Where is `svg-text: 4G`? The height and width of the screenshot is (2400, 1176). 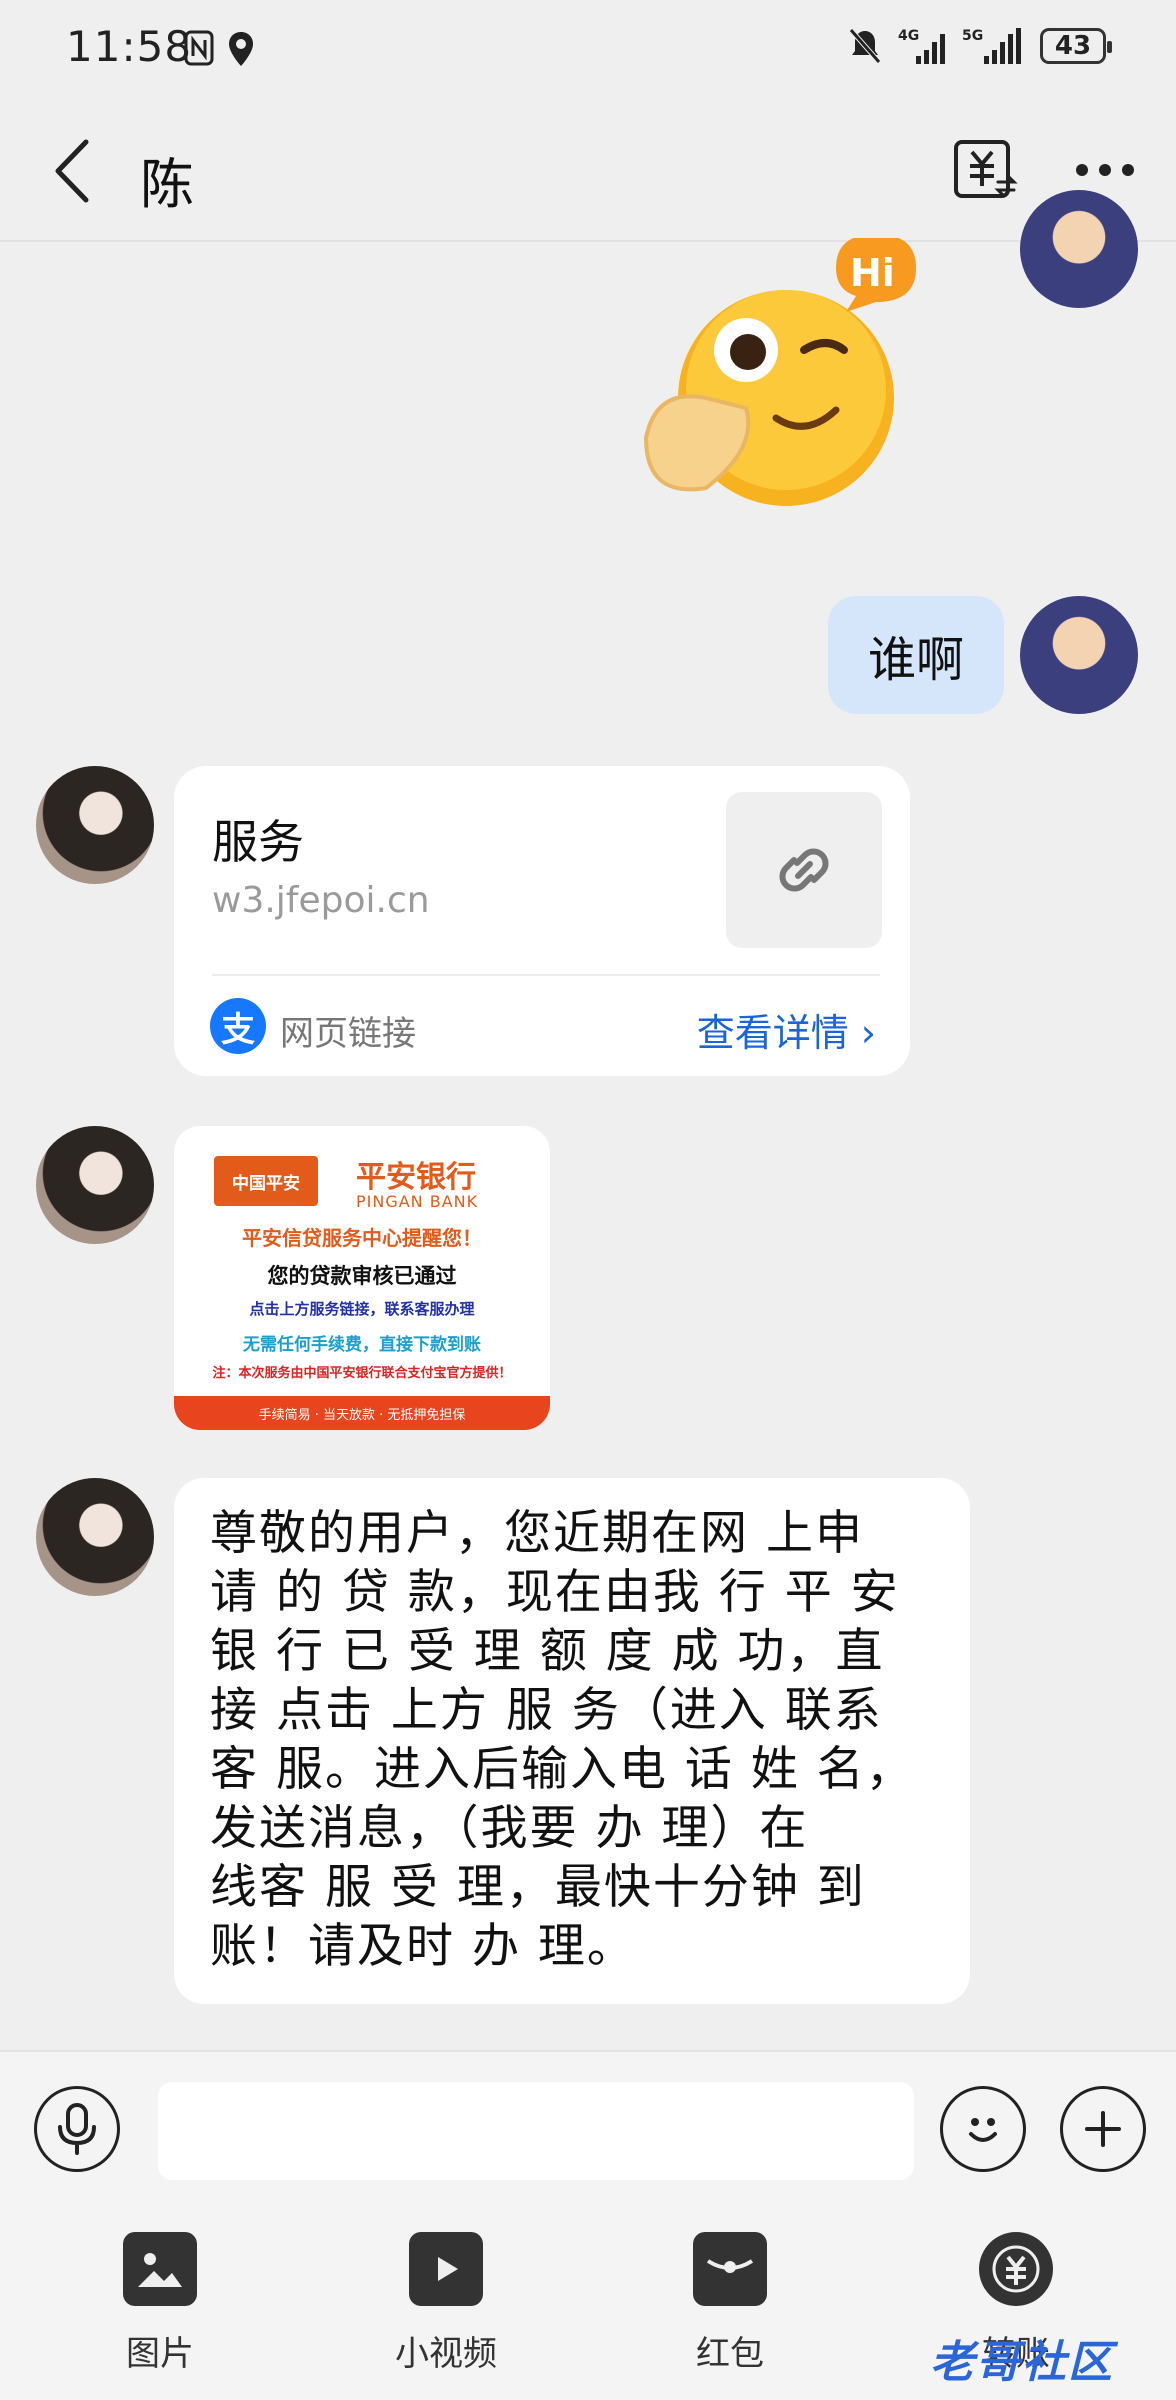 svg-text: 4G is located at coordinates (908, 36).